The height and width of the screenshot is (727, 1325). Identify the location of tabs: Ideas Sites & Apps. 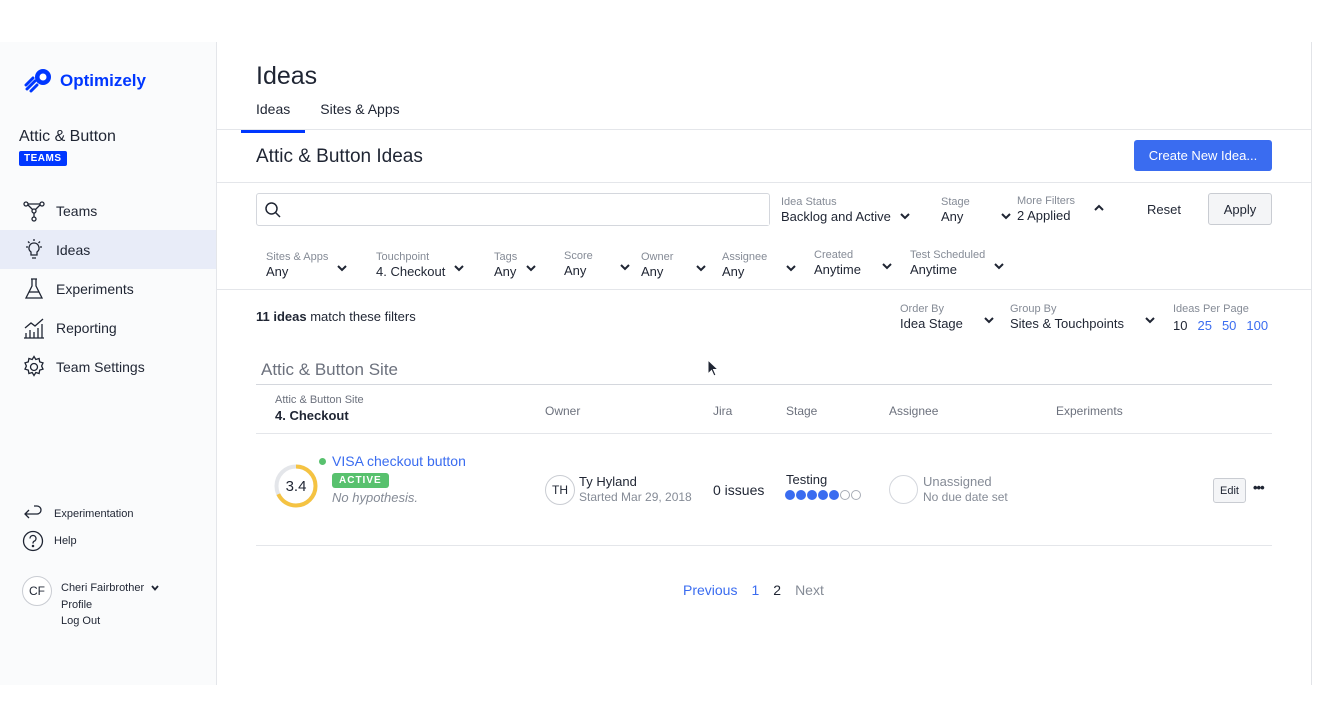
(328, 112).